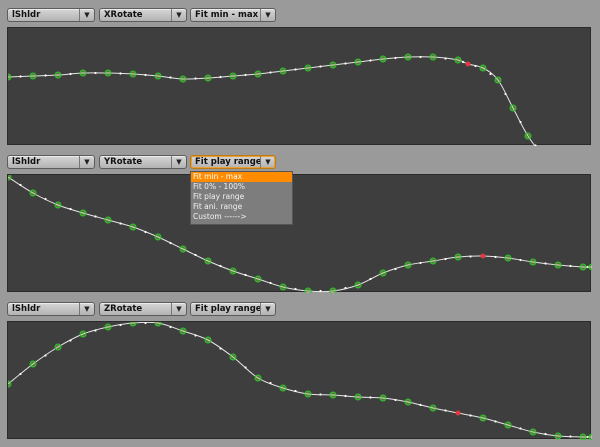 The image size is (600, 447). What do you see at coordinates (51, 309) in the screenshot?
I see `joint-dropdown-3: lShldr ▼` at bounding box center [51, 309].